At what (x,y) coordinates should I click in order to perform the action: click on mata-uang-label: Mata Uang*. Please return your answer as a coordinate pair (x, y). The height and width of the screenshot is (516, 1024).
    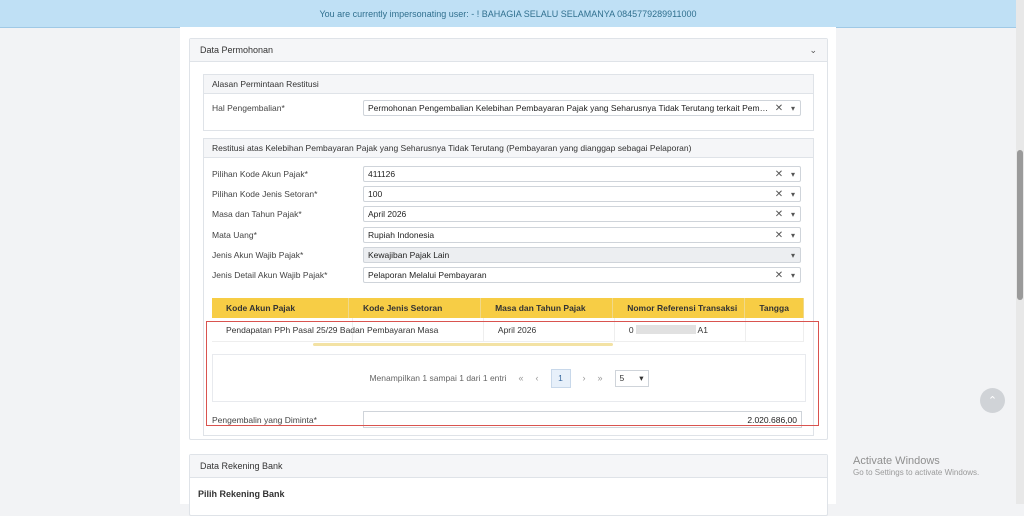
    Looking at the image, I should click on (234, 235).